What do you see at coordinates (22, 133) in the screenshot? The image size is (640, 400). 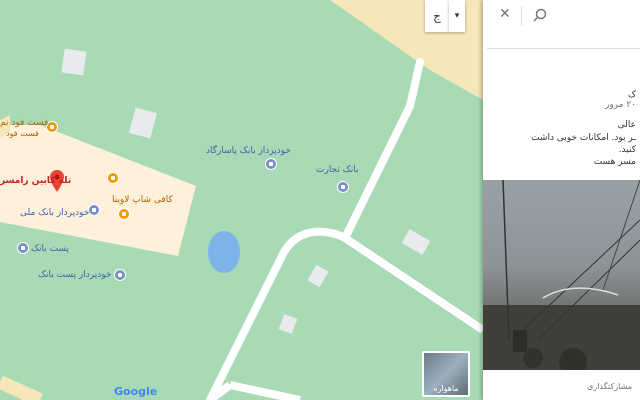 I see `place-label-fastfood-sub: فست فود` at bounding box center [22, 133].